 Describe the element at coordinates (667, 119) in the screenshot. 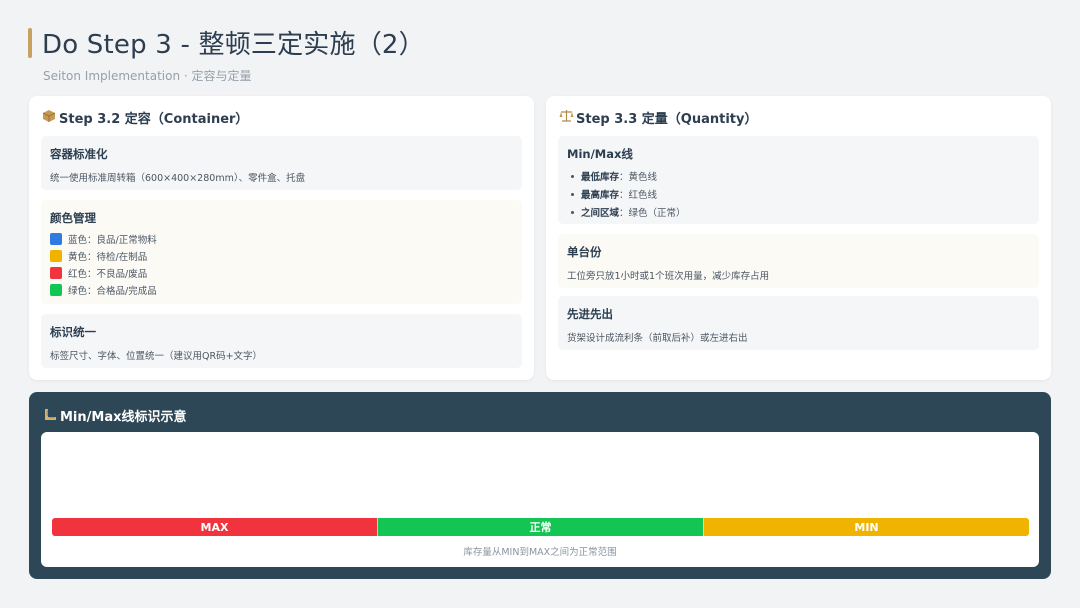

I see `quantity-card-title: Step 3.3 定量（Quantity）` at that location.